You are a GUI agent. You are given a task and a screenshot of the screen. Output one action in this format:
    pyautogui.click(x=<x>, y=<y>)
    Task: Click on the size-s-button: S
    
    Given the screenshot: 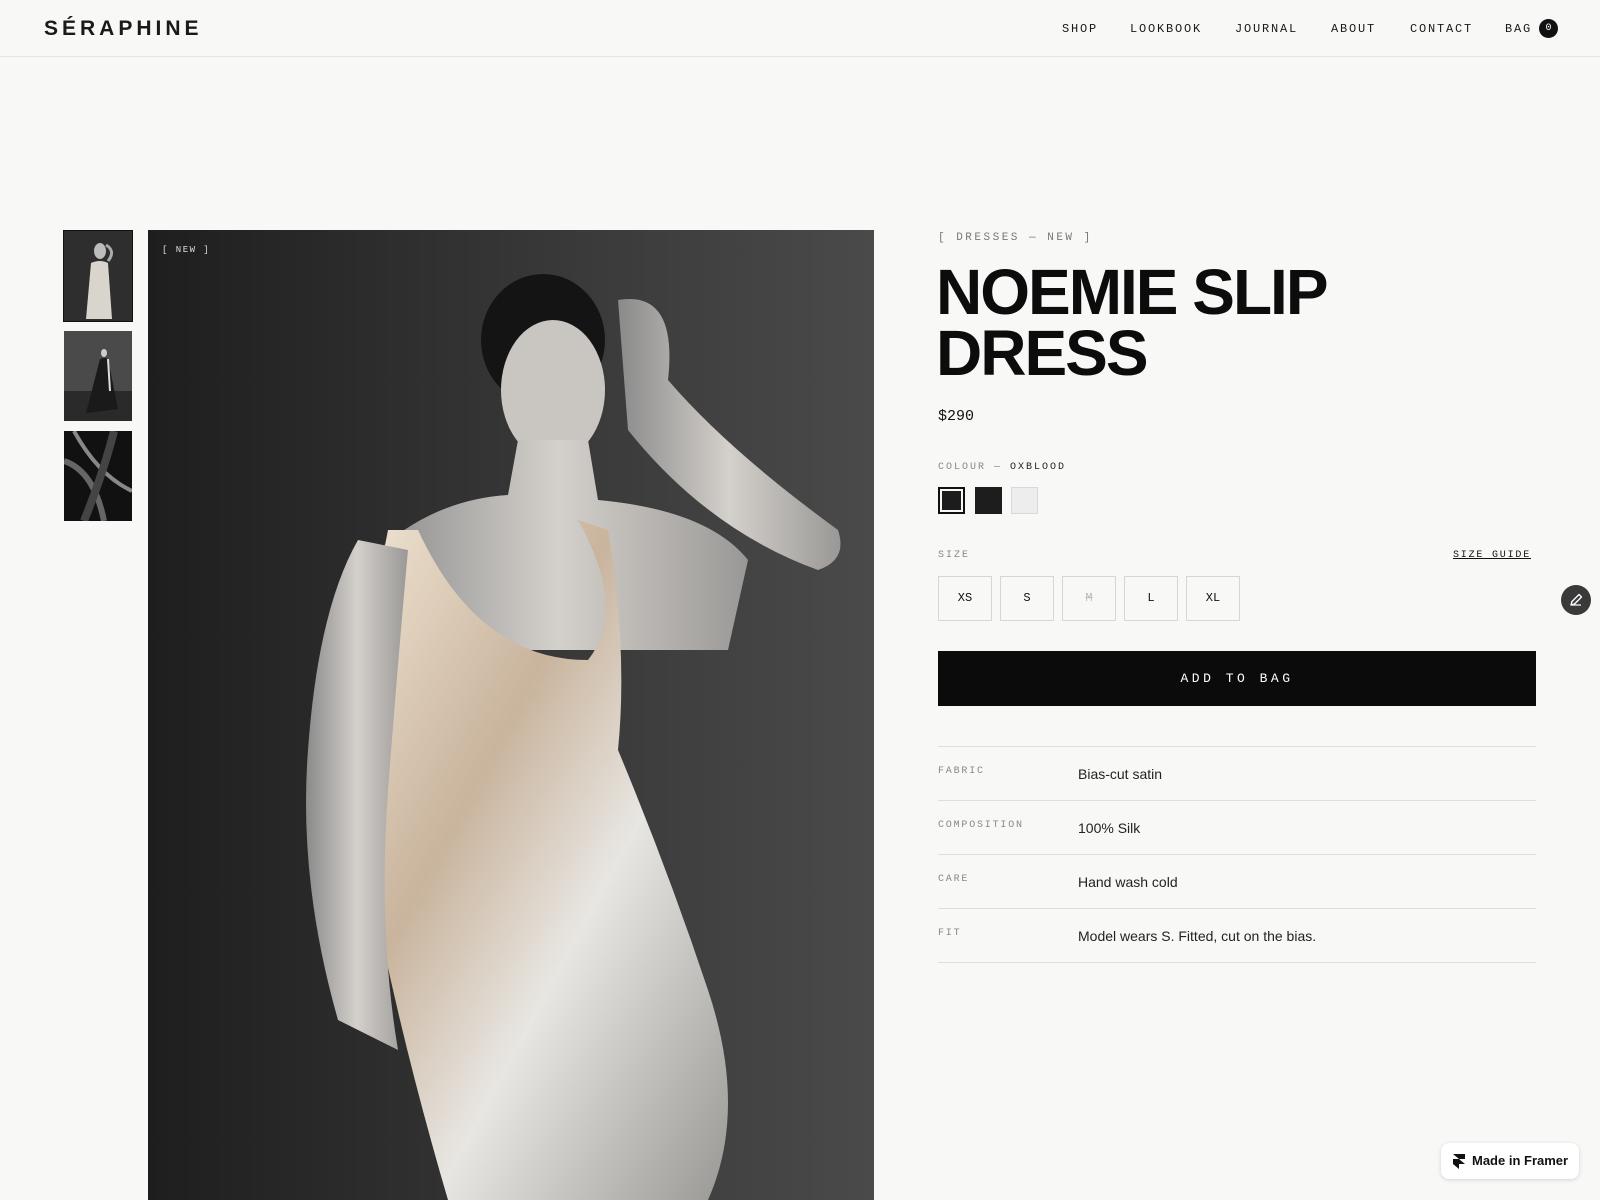 What is the action you would take?
    pyautogui.click(x=1027, y=598)
    